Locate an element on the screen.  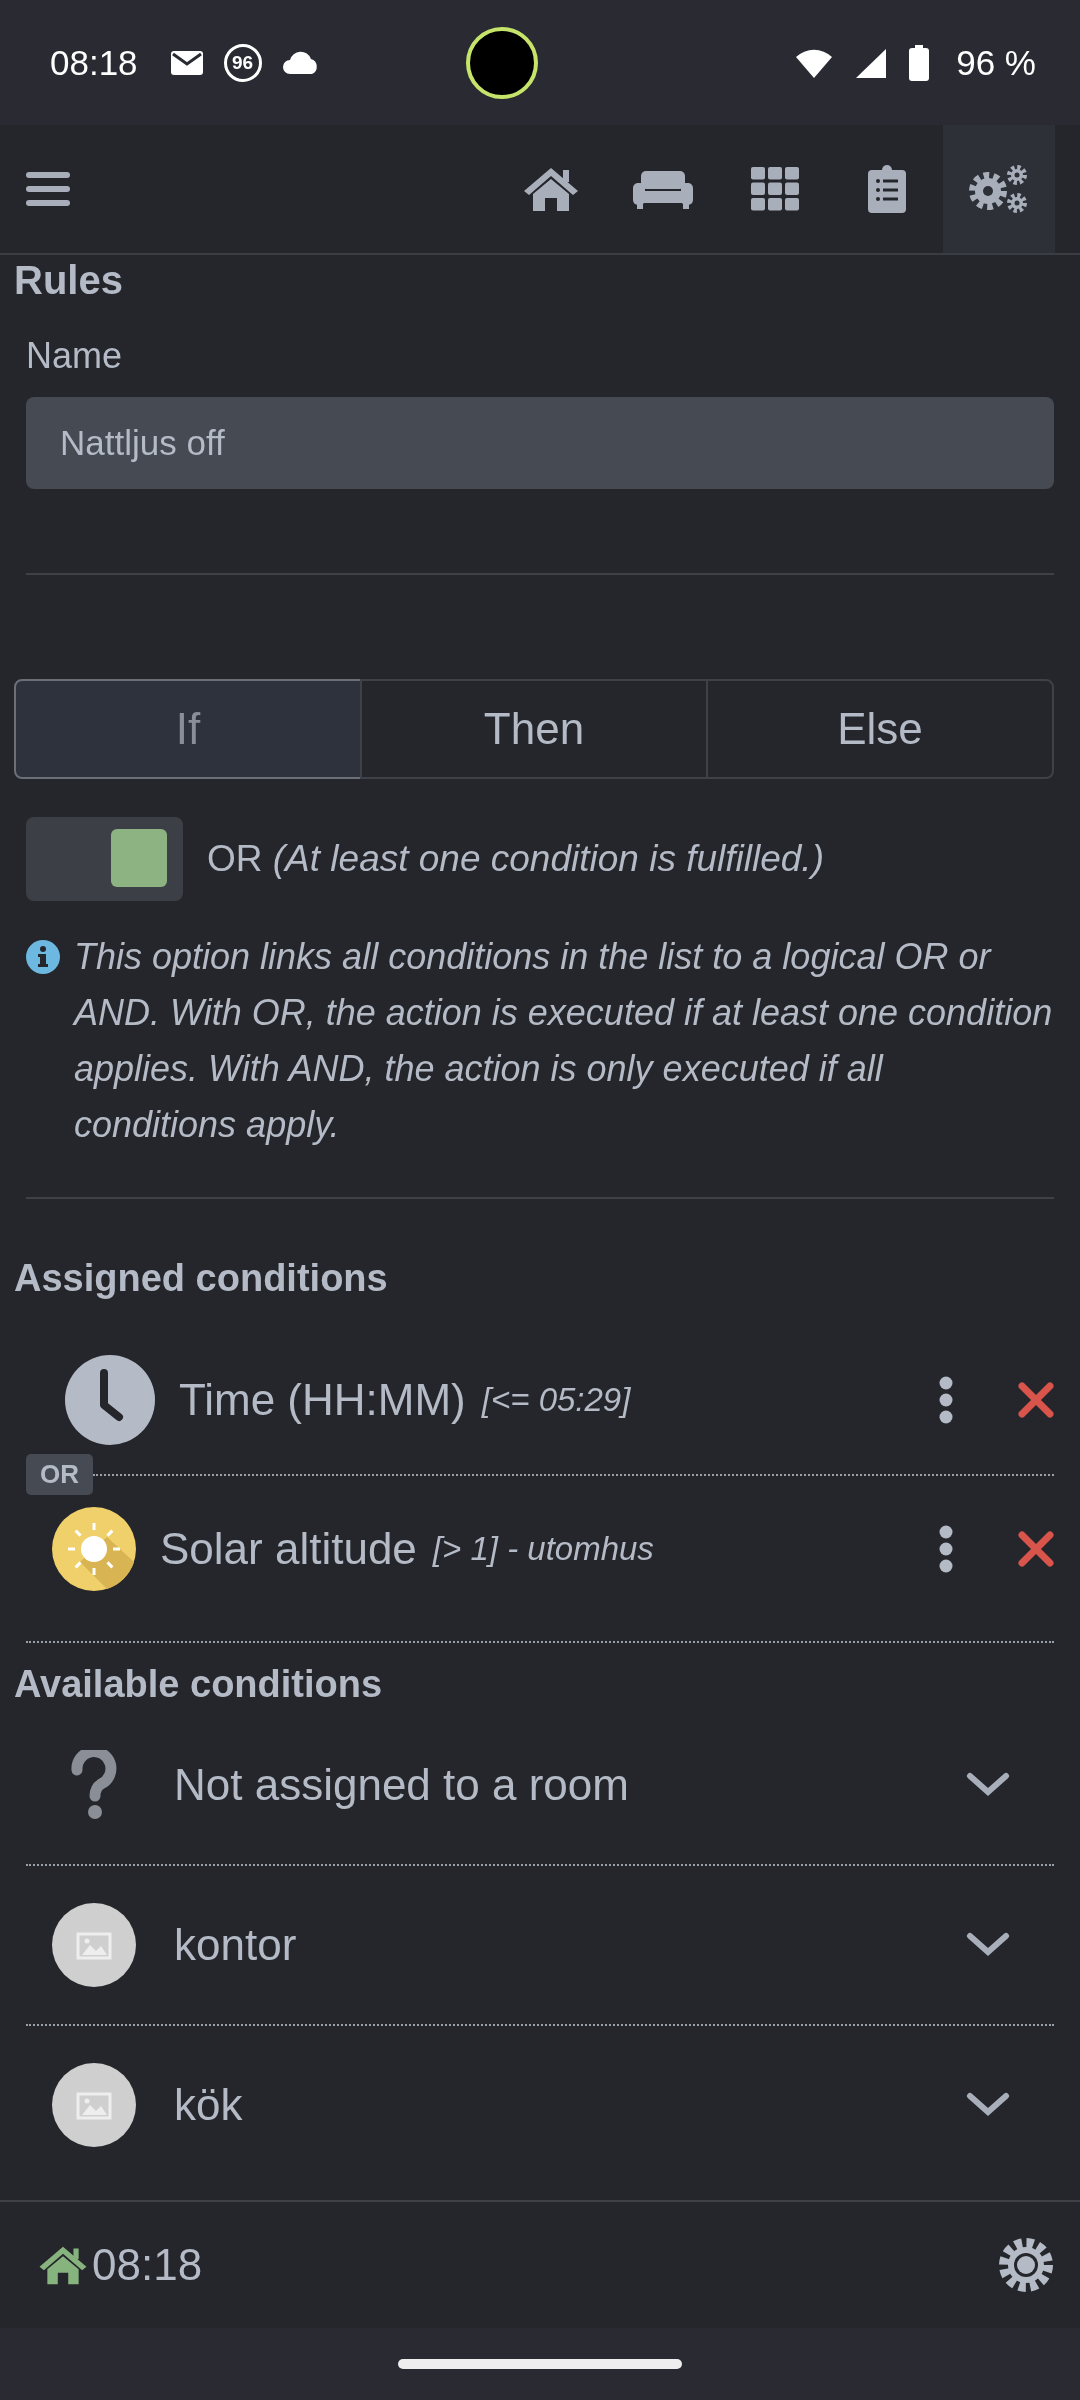
room-row: Not assigned to a room is located at coordinates (534, 1785).